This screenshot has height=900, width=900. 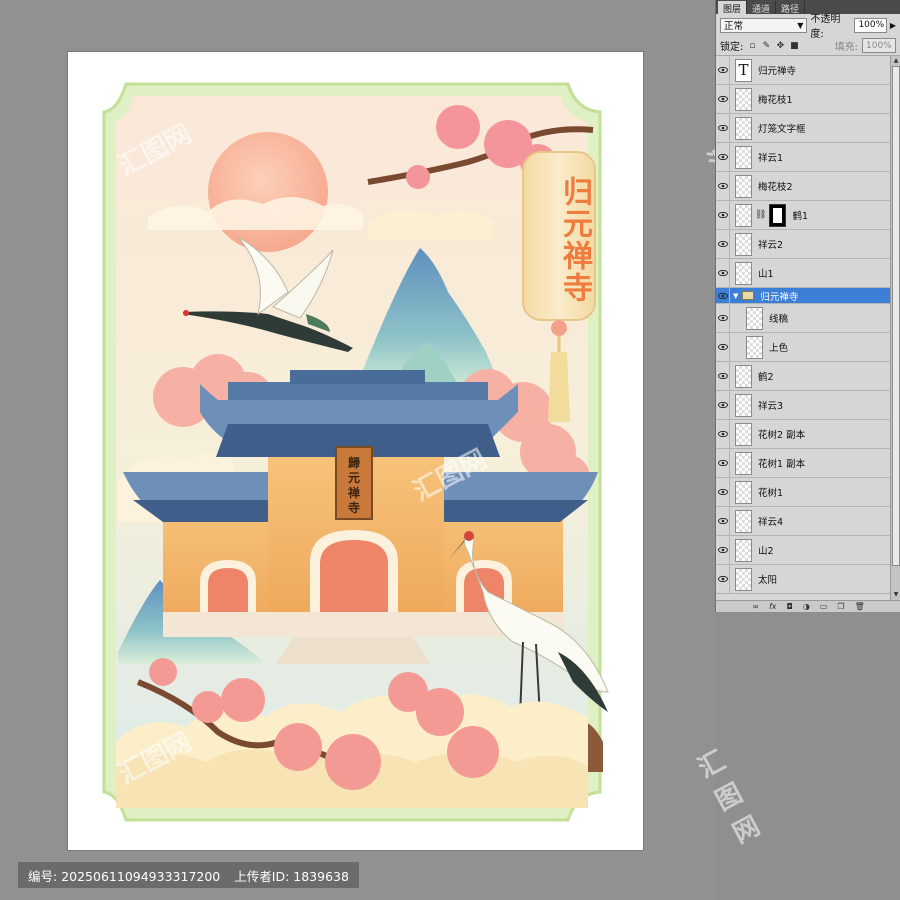 What do you see at coordinates (803, 99) in the screenshot?
I see `layer-row: 梅花枝1` at bounding box center [803, 99].